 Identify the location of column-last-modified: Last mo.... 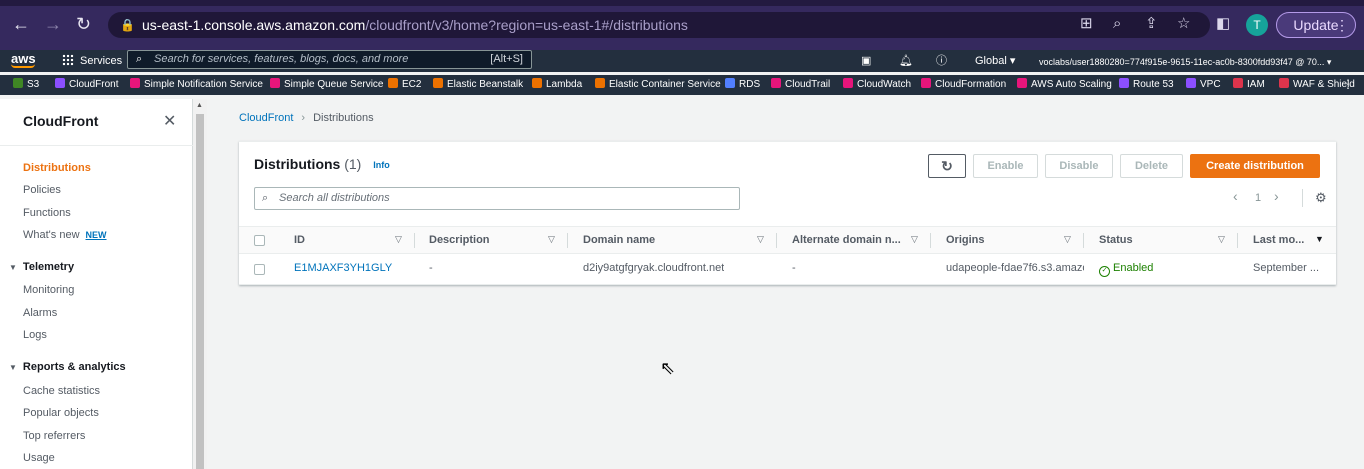
(1278, 240).